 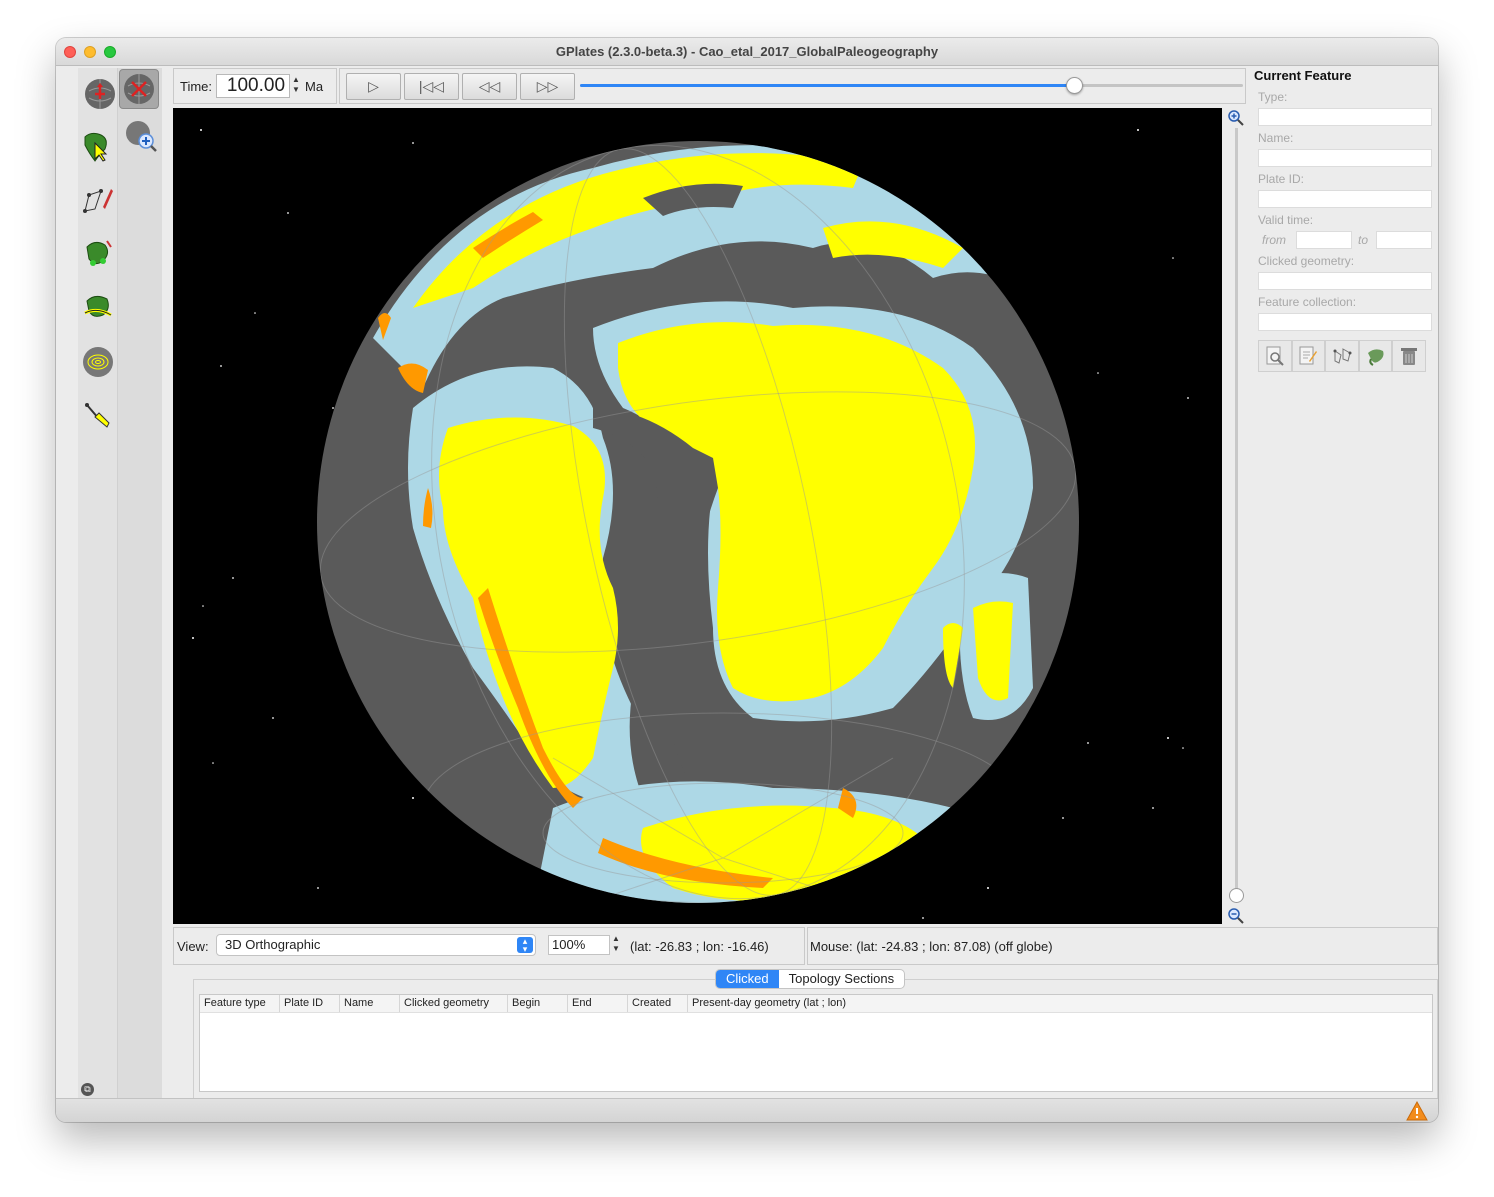 I want to click on build-topology-tool, so click(x=98, y=308).